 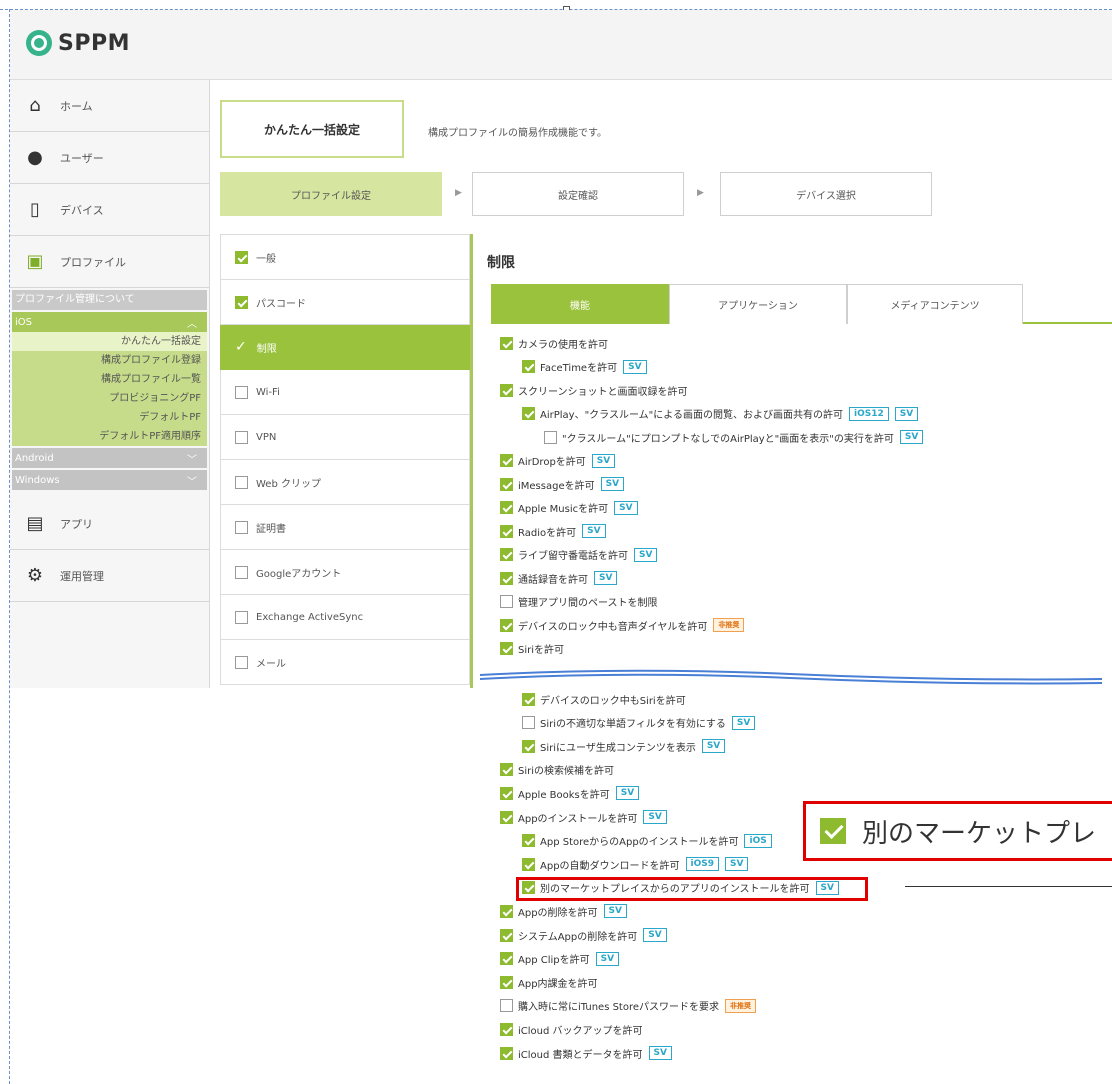 I want to click on version-badge: 非推奨, so click(x=729, y=625).